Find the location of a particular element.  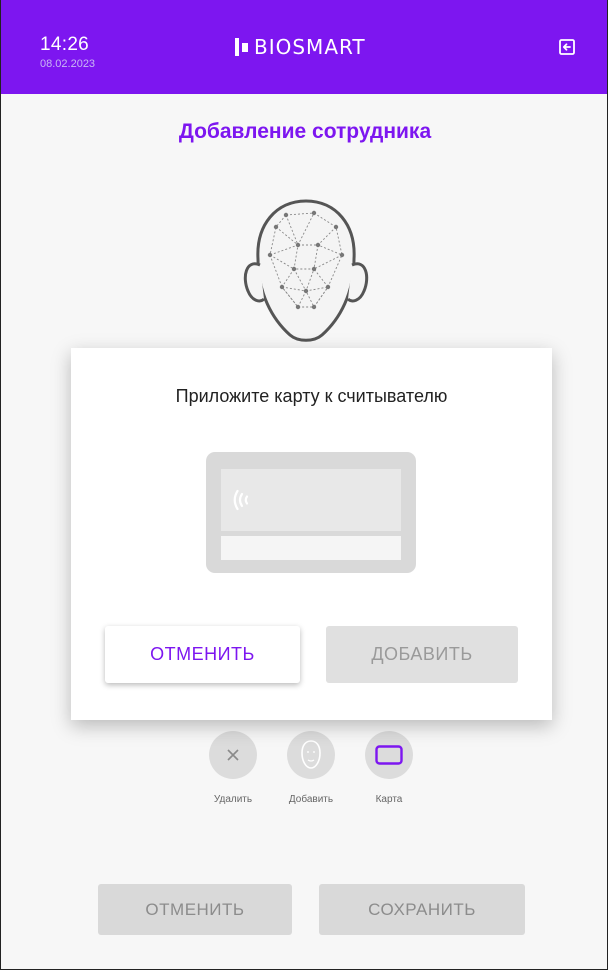

card-icon is located at coordinates (389, 755).